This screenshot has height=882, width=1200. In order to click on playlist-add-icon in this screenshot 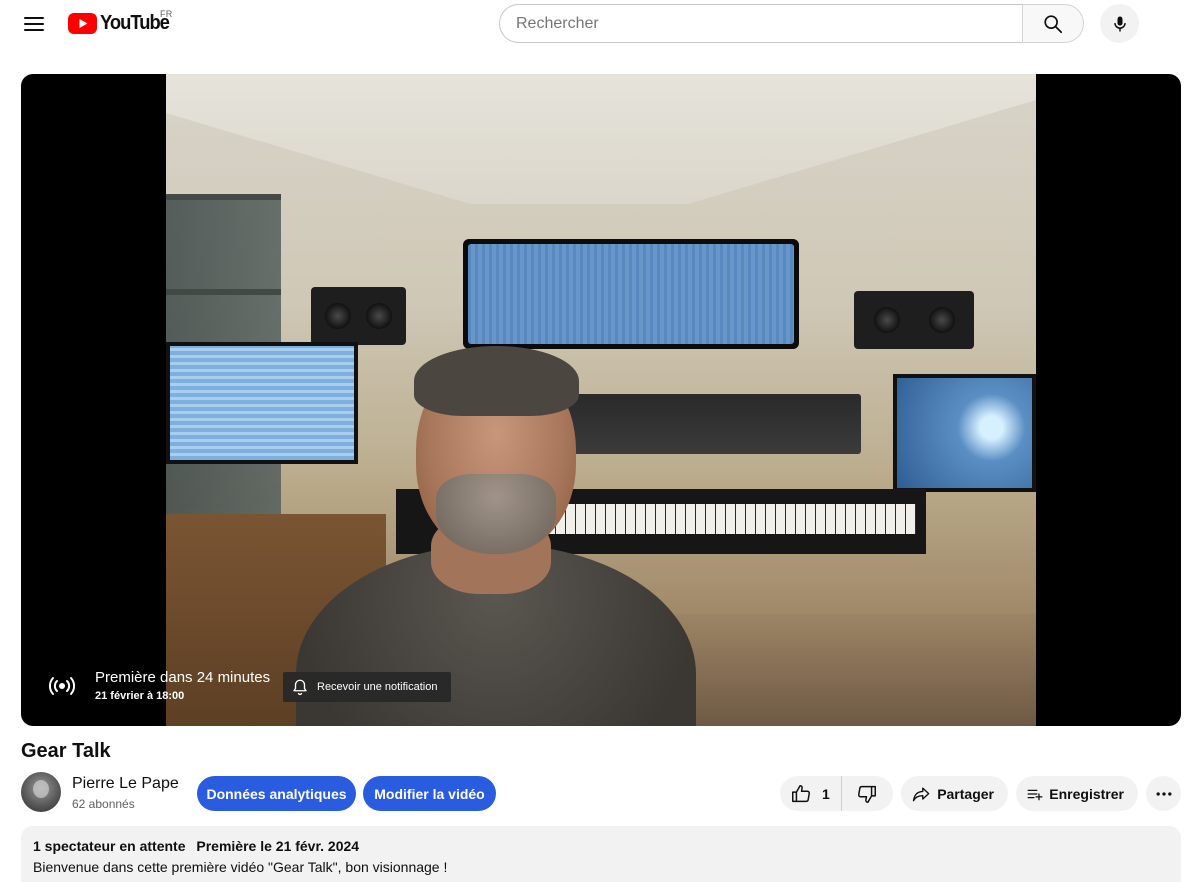, I will do `click(1035, 794)`.